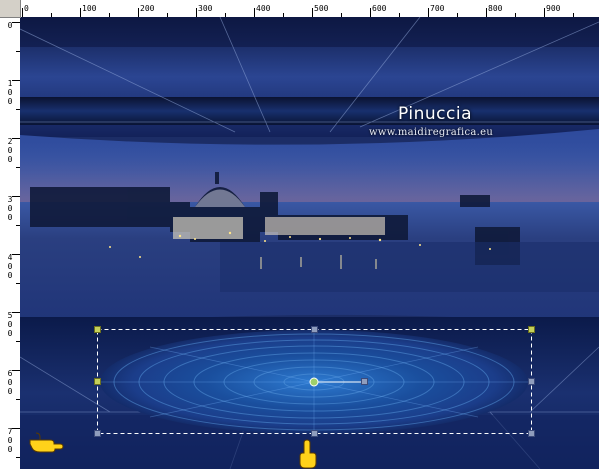 The width and height of the screenshot is (599, 469). I want to click on ruler-label: 900, so click(553, 8).